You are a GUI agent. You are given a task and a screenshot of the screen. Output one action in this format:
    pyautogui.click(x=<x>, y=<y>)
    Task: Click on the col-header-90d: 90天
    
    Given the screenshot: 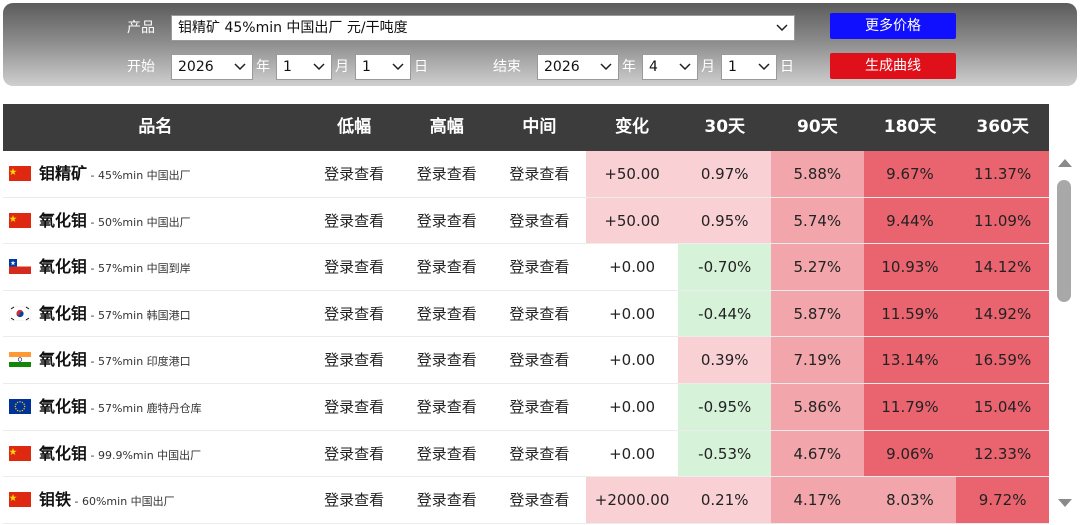 What is the action you would take?
    pyautogui.click(x=817, y=127)
    